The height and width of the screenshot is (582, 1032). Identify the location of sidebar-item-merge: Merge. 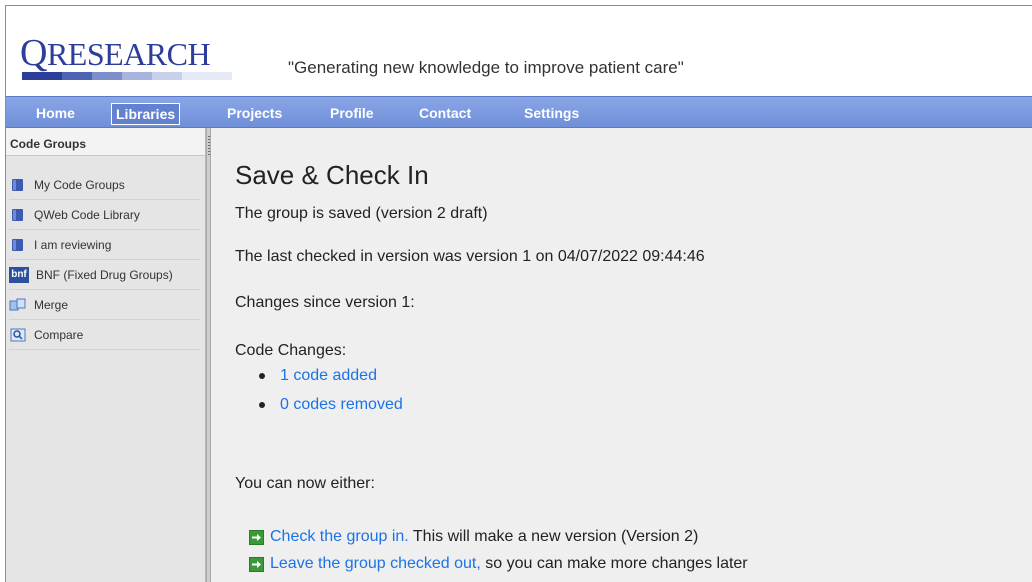
(104, 305).